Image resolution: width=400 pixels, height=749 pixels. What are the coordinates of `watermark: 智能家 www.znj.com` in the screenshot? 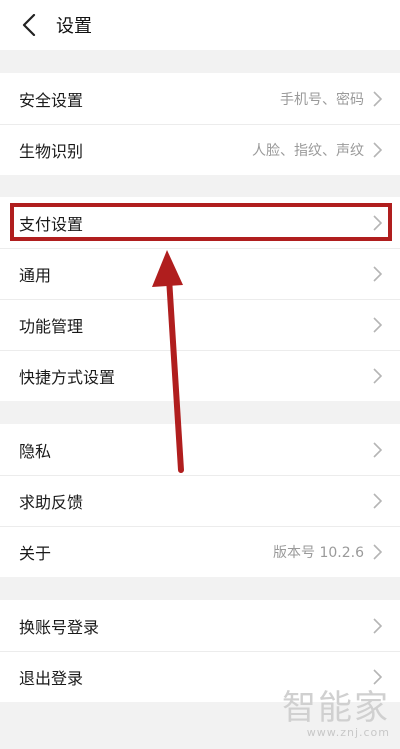 It's located at (336, 714).